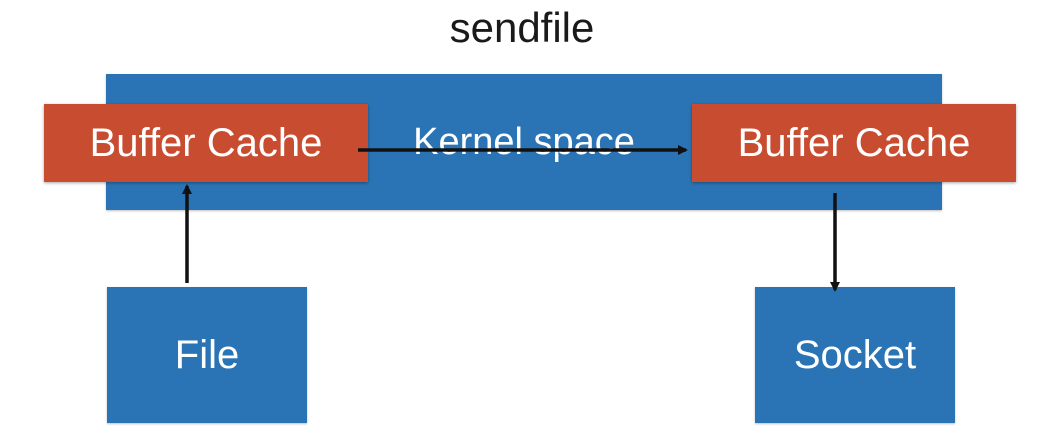 The image size is (1044, 440). I want to click on buffer-cache-right-label: Buffer Cache, so click(854, 142).